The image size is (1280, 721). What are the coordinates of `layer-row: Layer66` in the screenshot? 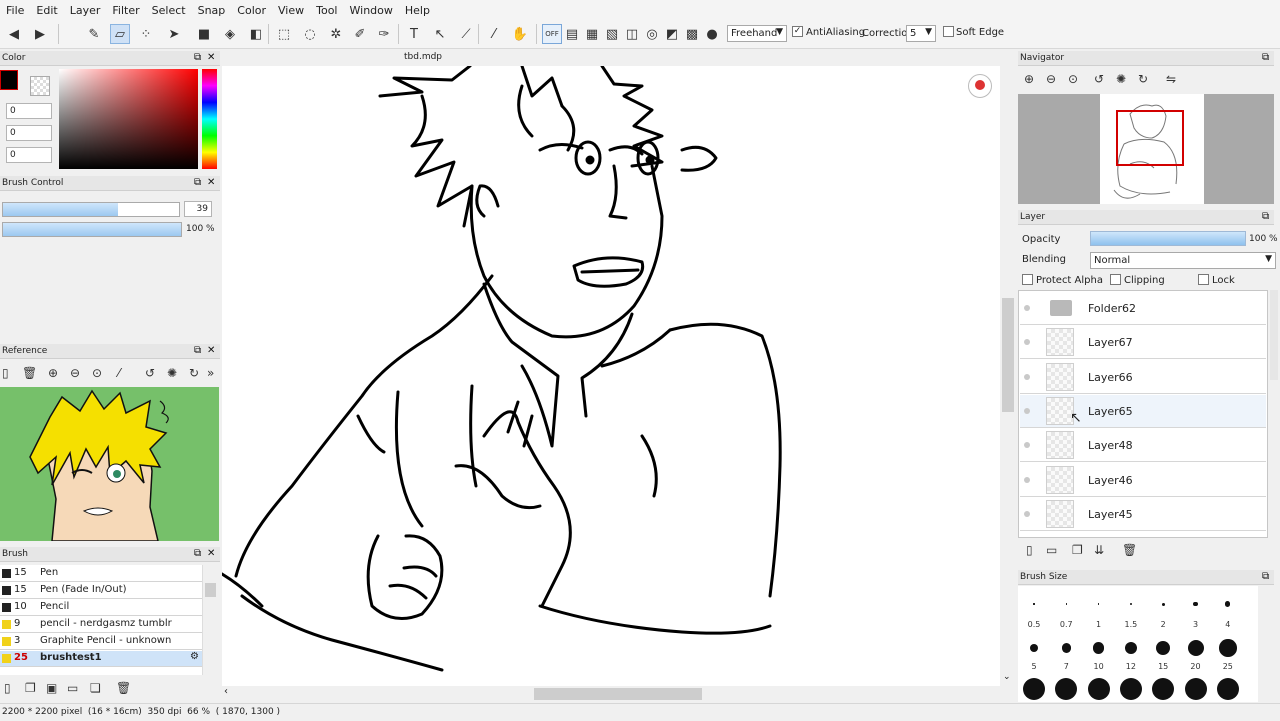 It's located at (1143, 377).